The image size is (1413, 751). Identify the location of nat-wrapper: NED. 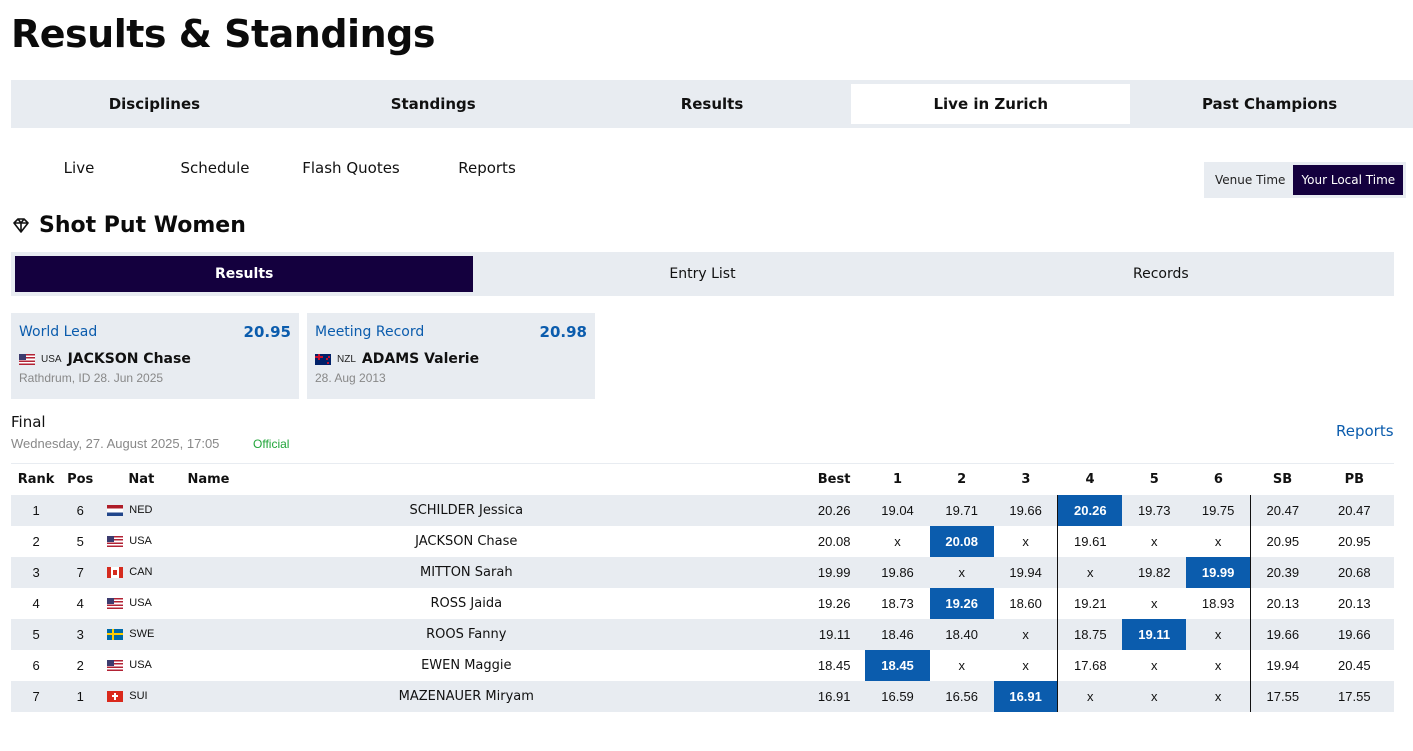
(141, 510).